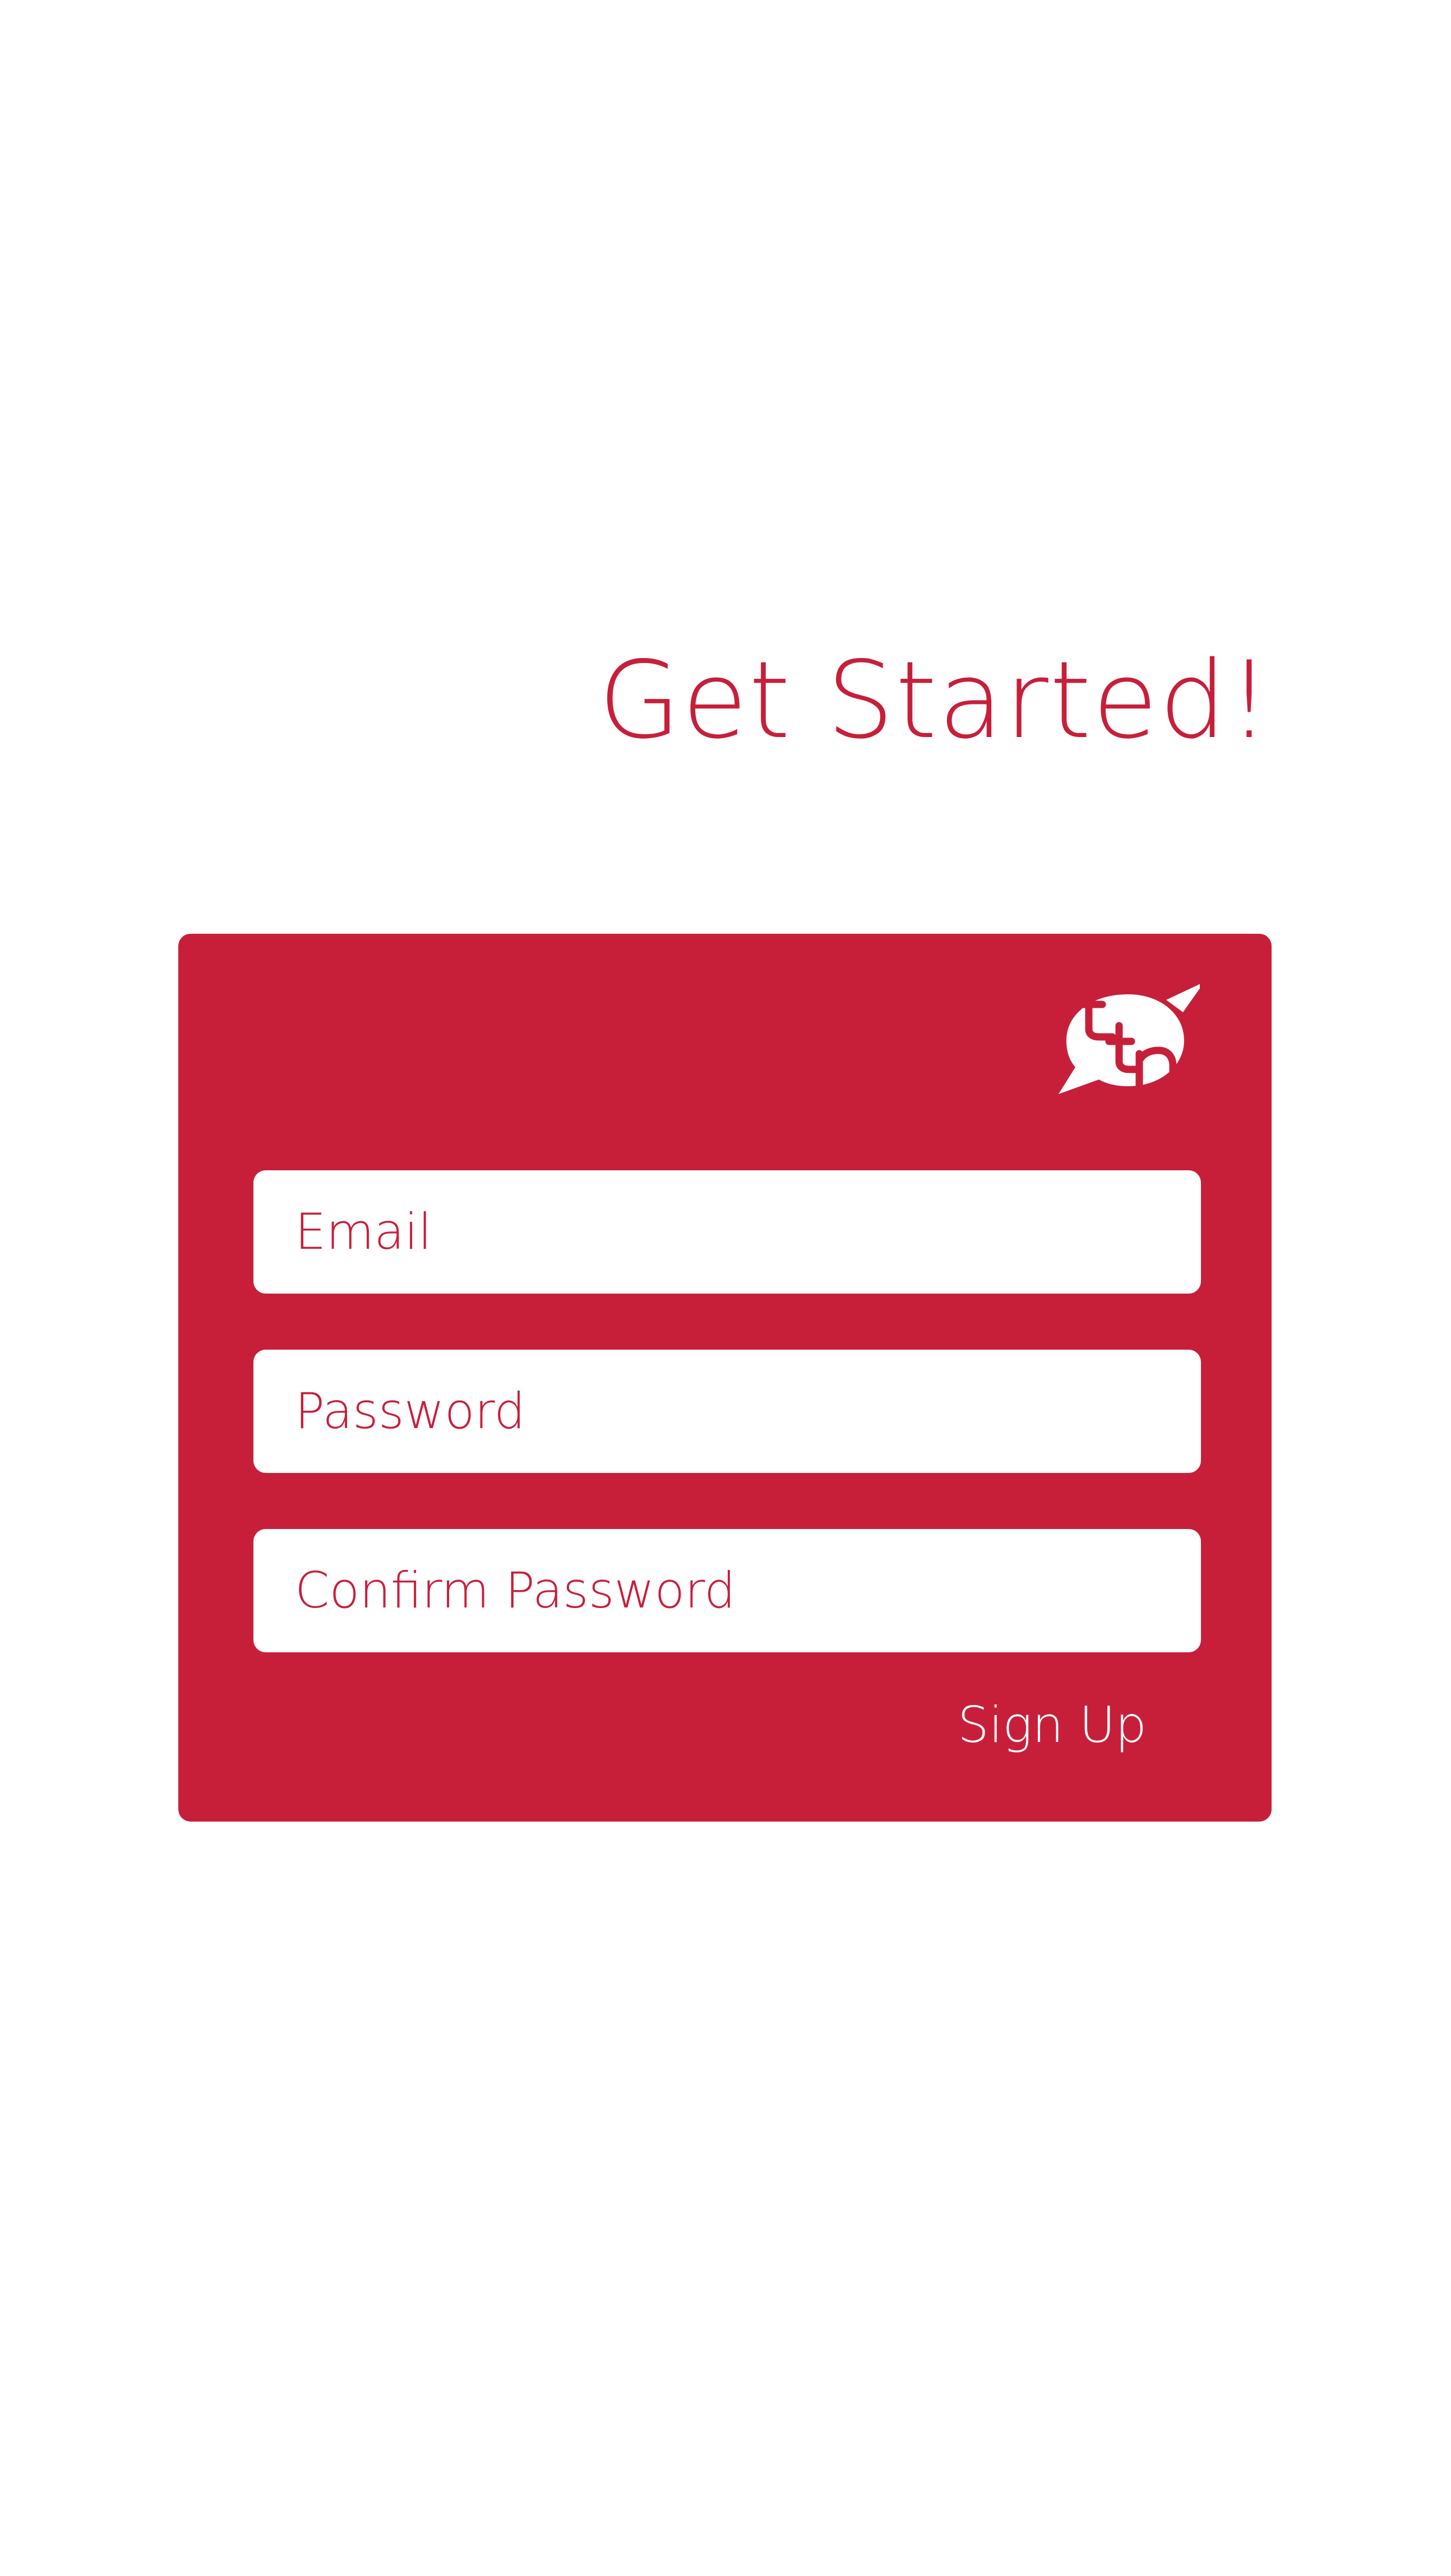  What do you see at coordinates (1128, 1038) in the screenshot?
I see `app-logo-icon` at bounding box center [1128, 1038].